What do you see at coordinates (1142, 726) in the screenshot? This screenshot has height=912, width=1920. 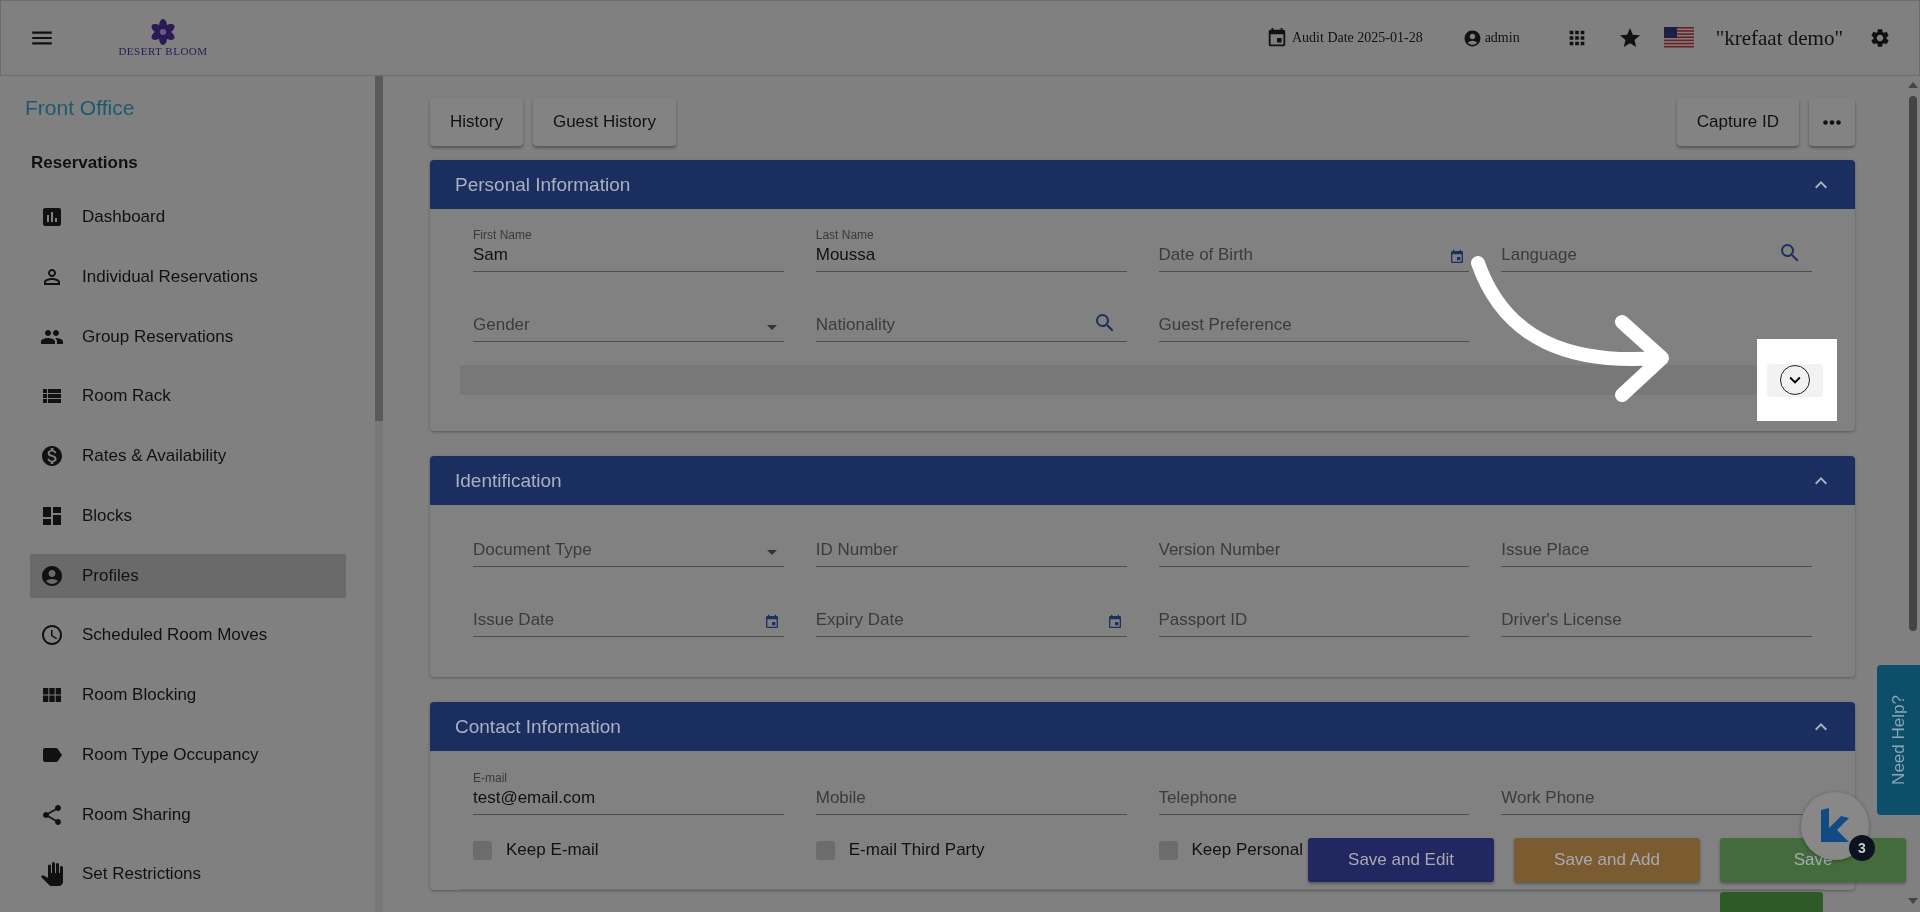 I see `panel-header: Contact Information` at bounding box center [1142, 726].